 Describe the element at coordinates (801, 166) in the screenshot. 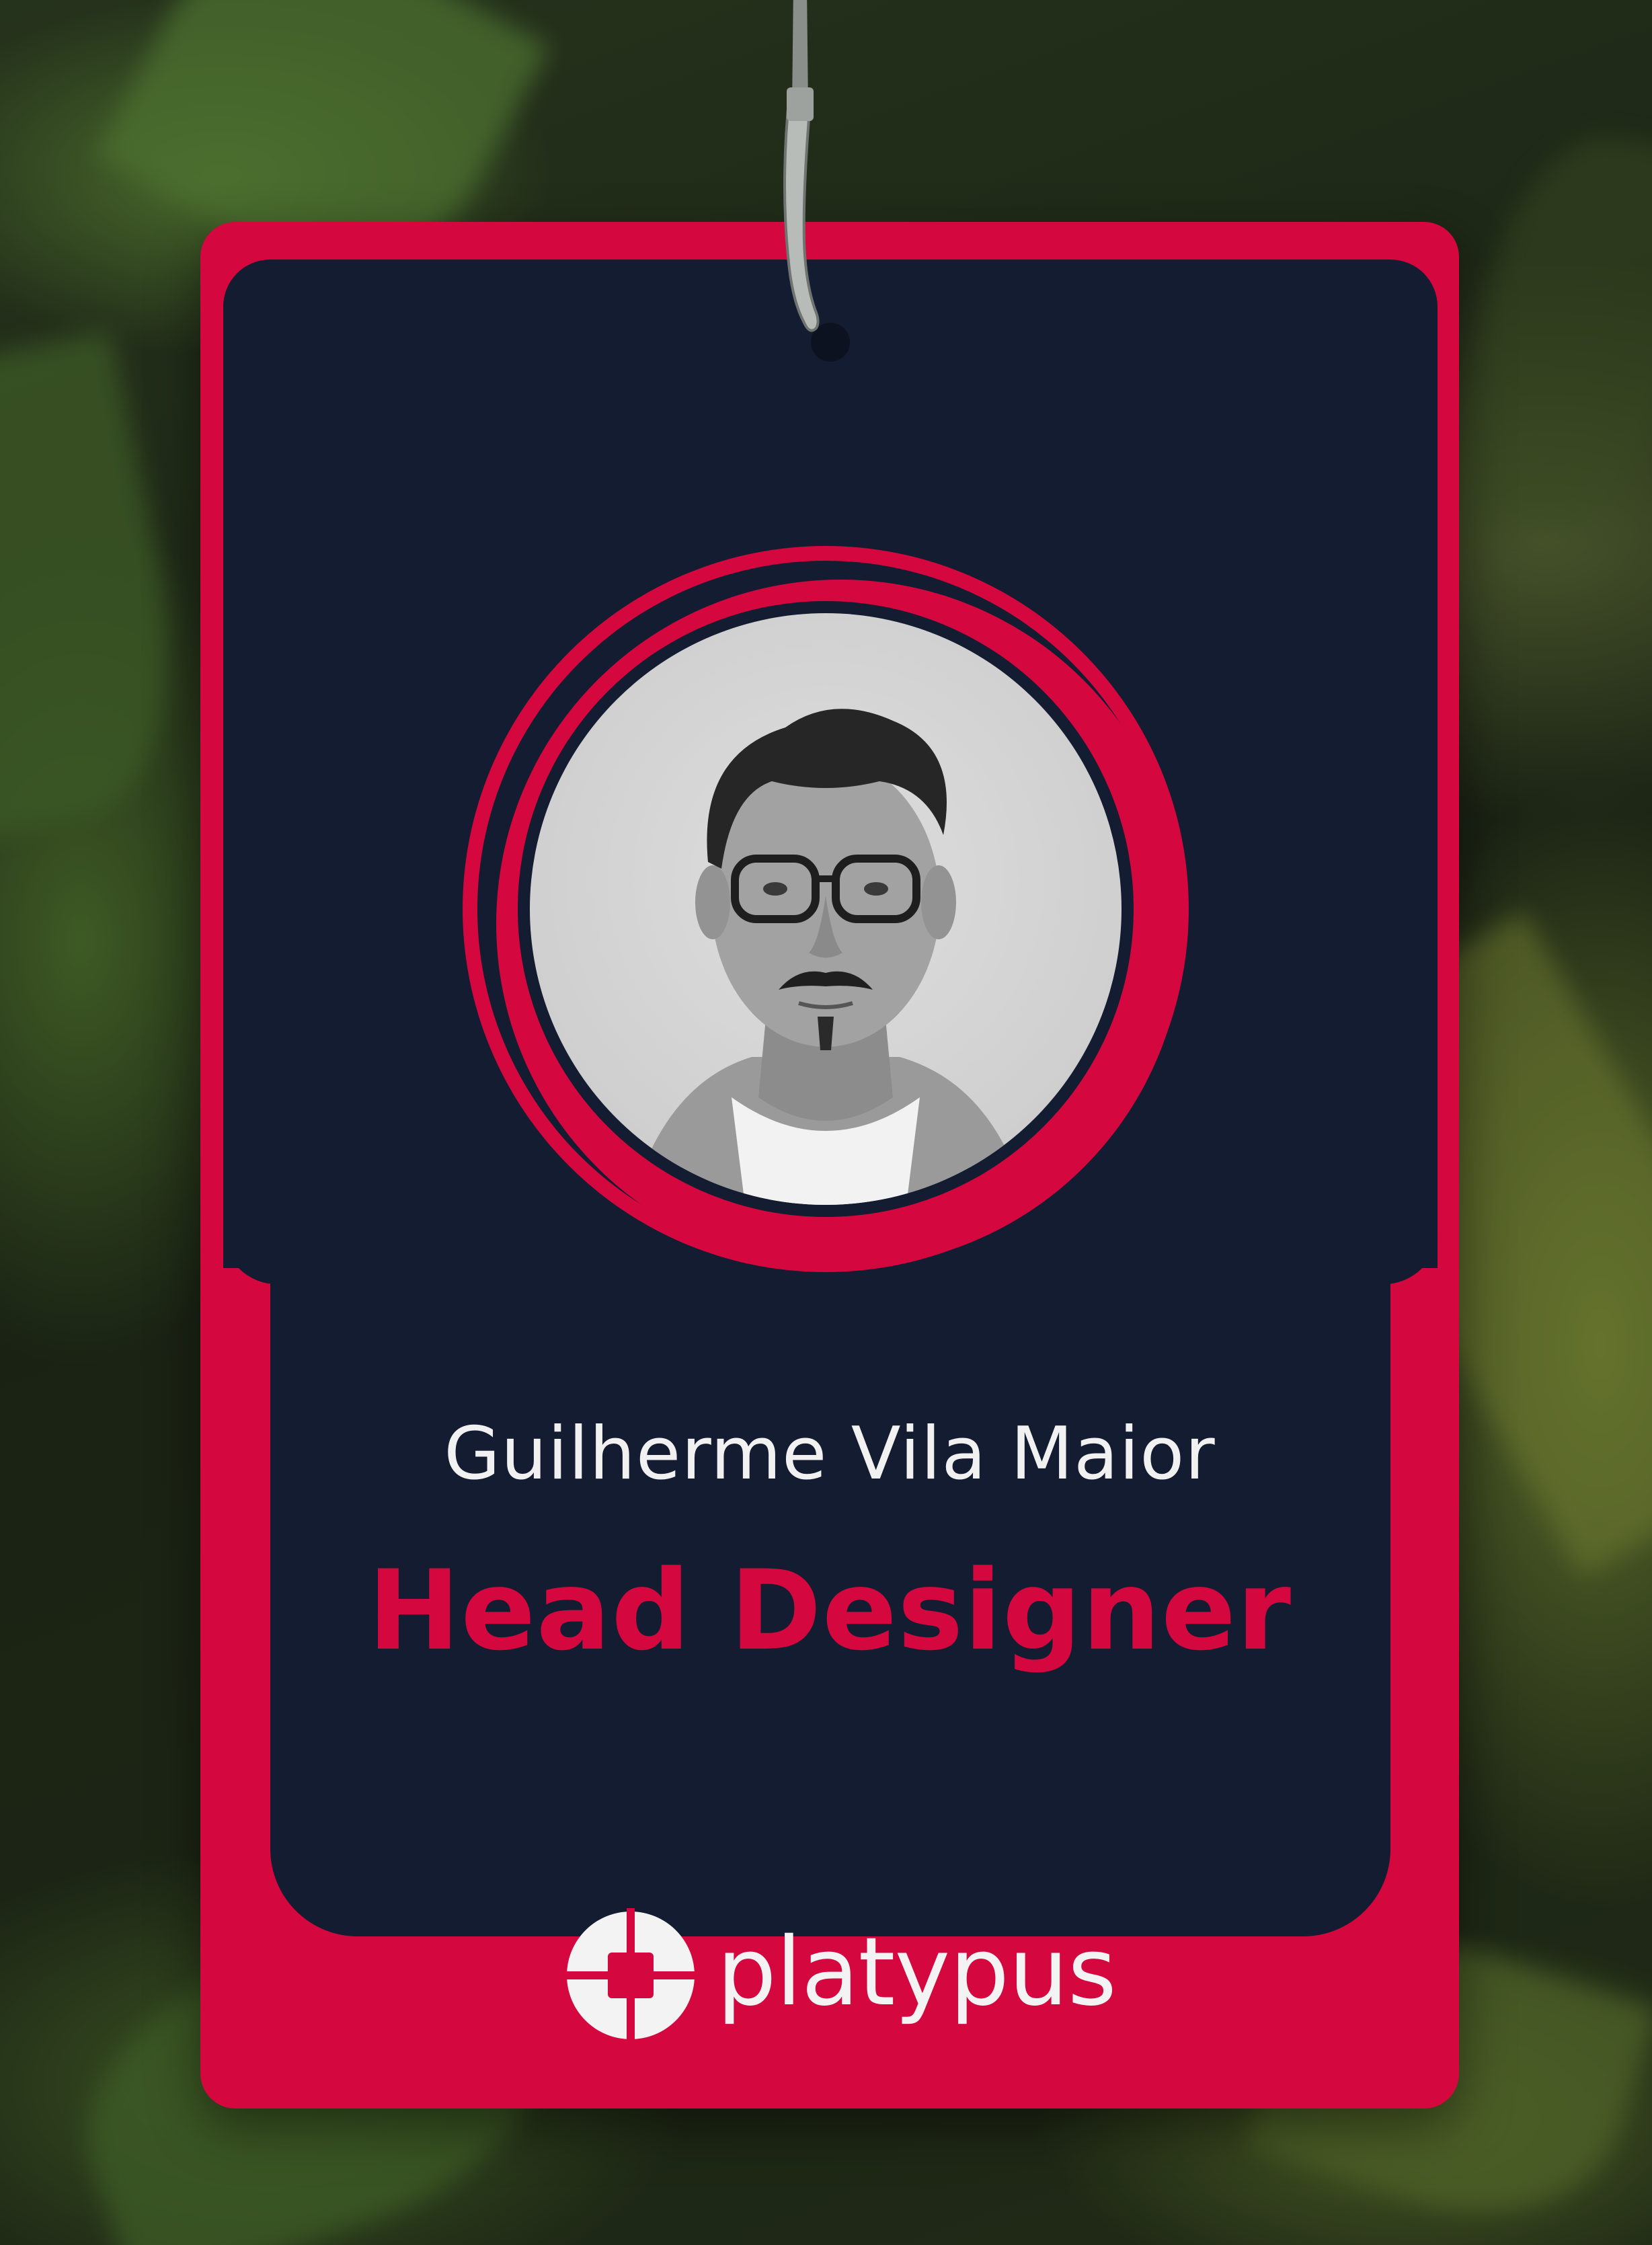

I see `lanyard-clip-icon` at that location.